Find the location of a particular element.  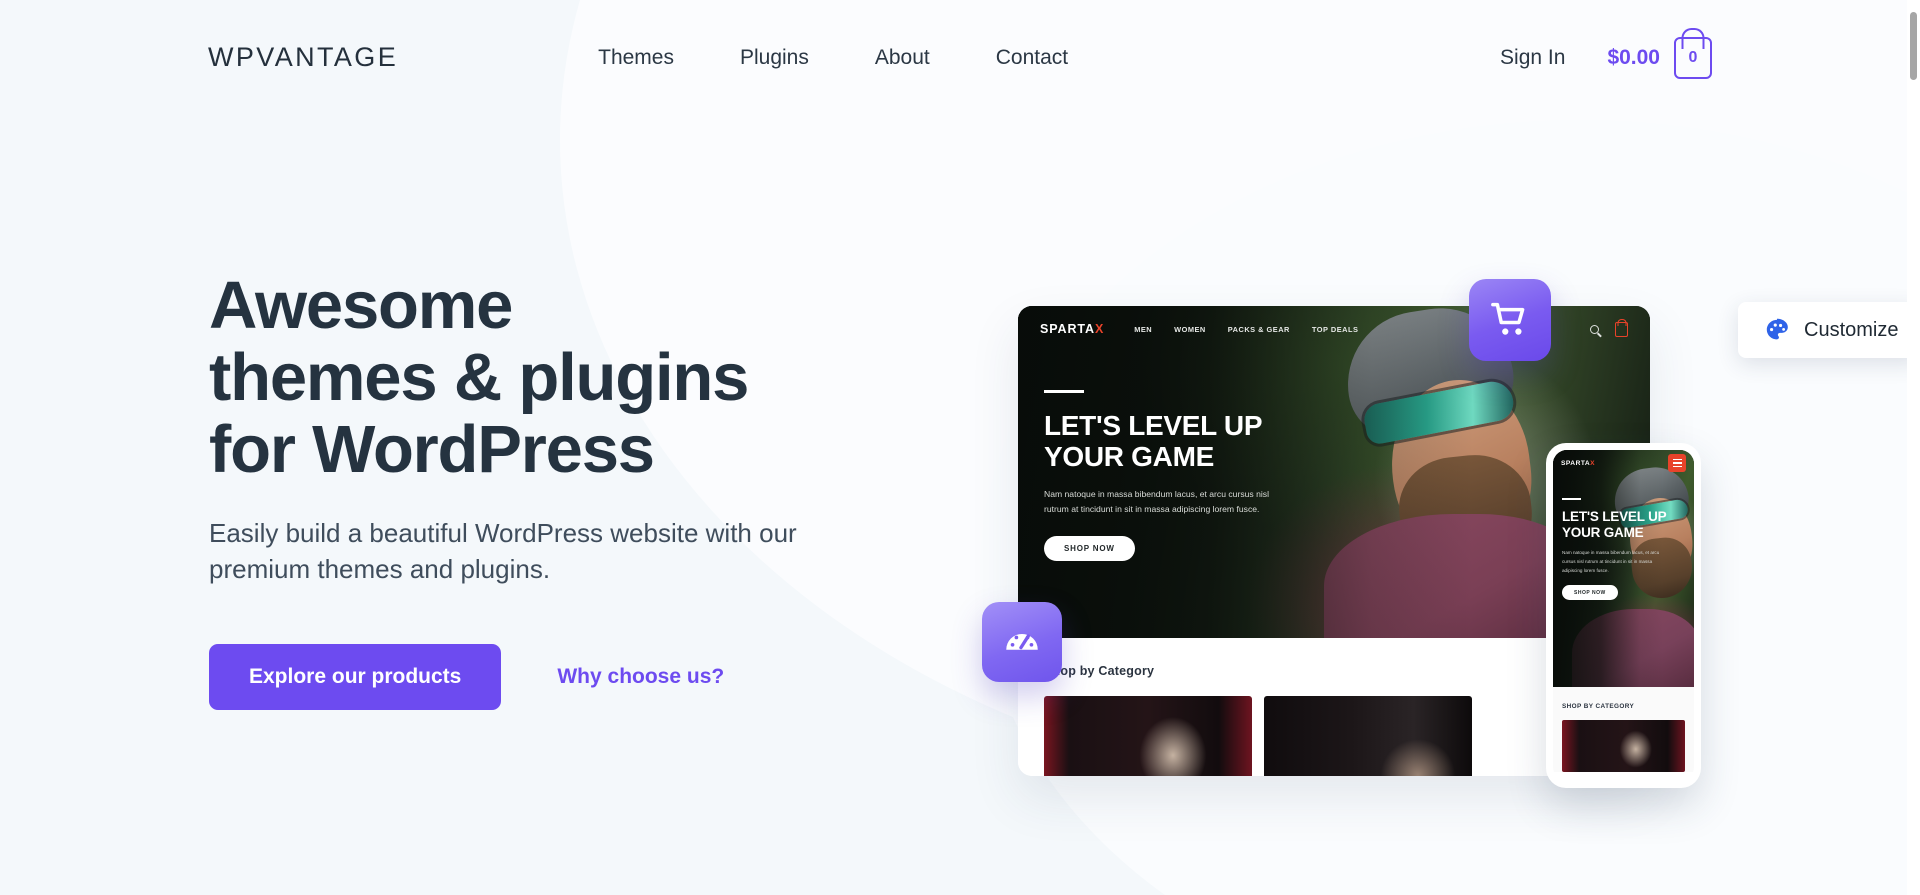

hero-headline: Awesome themes & plugins for WordPress is located at coordinates (549, 378).